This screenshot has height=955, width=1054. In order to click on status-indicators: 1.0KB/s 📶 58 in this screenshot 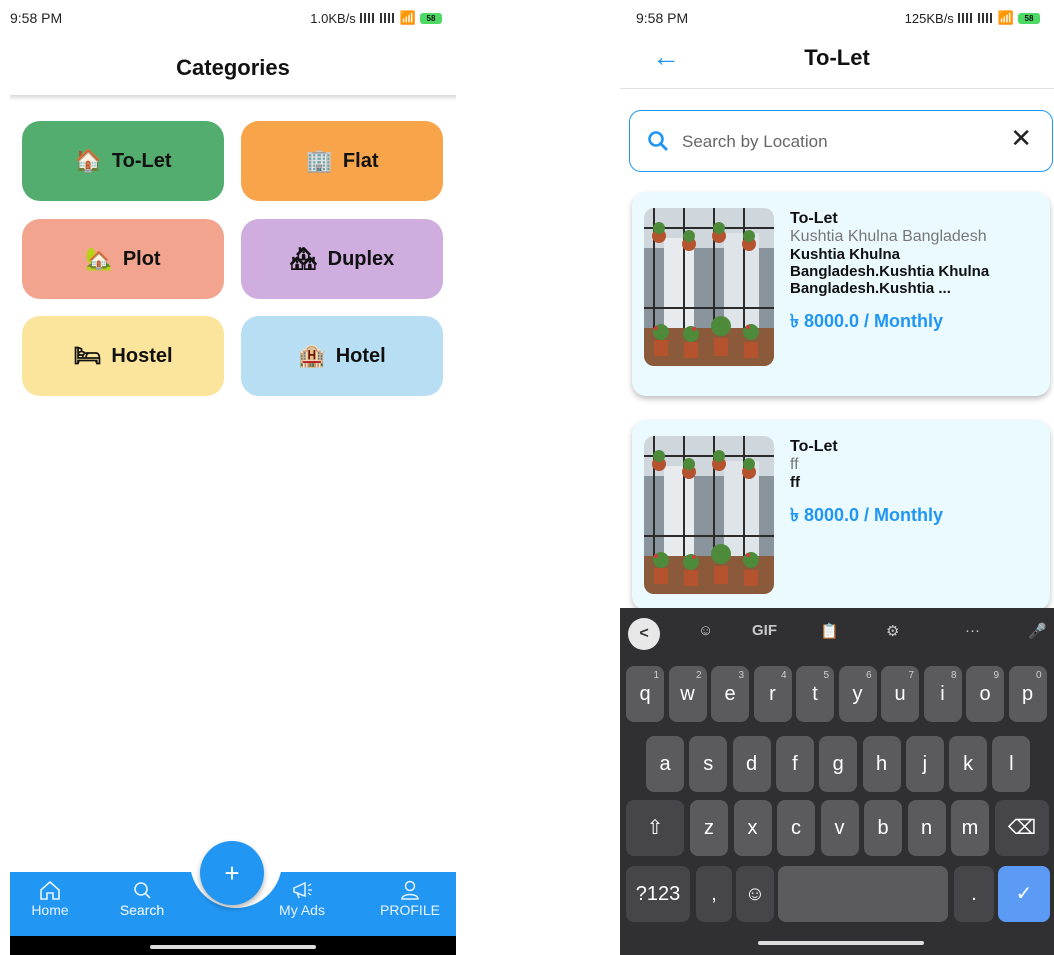, I will do `click(376, 18)`.